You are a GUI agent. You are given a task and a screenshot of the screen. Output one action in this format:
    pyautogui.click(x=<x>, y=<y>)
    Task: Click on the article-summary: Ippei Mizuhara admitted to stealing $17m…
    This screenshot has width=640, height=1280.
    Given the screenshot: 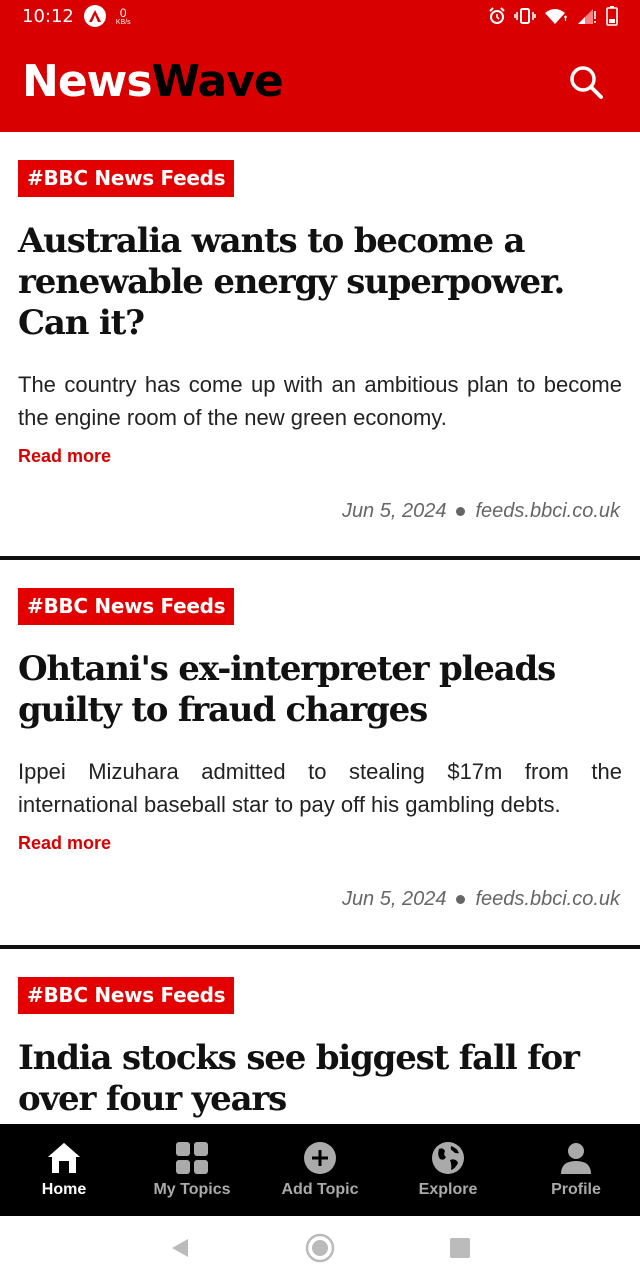 What is the action you would take?
    pyautogui.click(x=320, y=788)
    